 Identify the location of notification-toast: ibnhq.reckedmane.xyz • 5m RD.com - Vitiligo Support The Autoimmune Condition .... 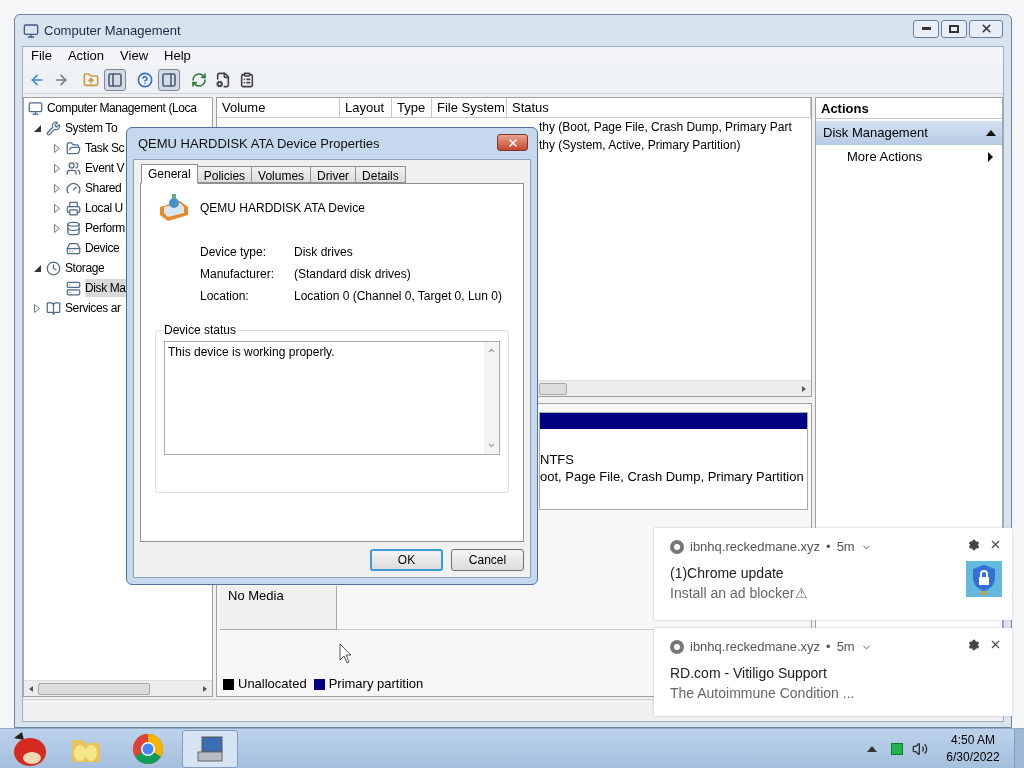
(833, 672).